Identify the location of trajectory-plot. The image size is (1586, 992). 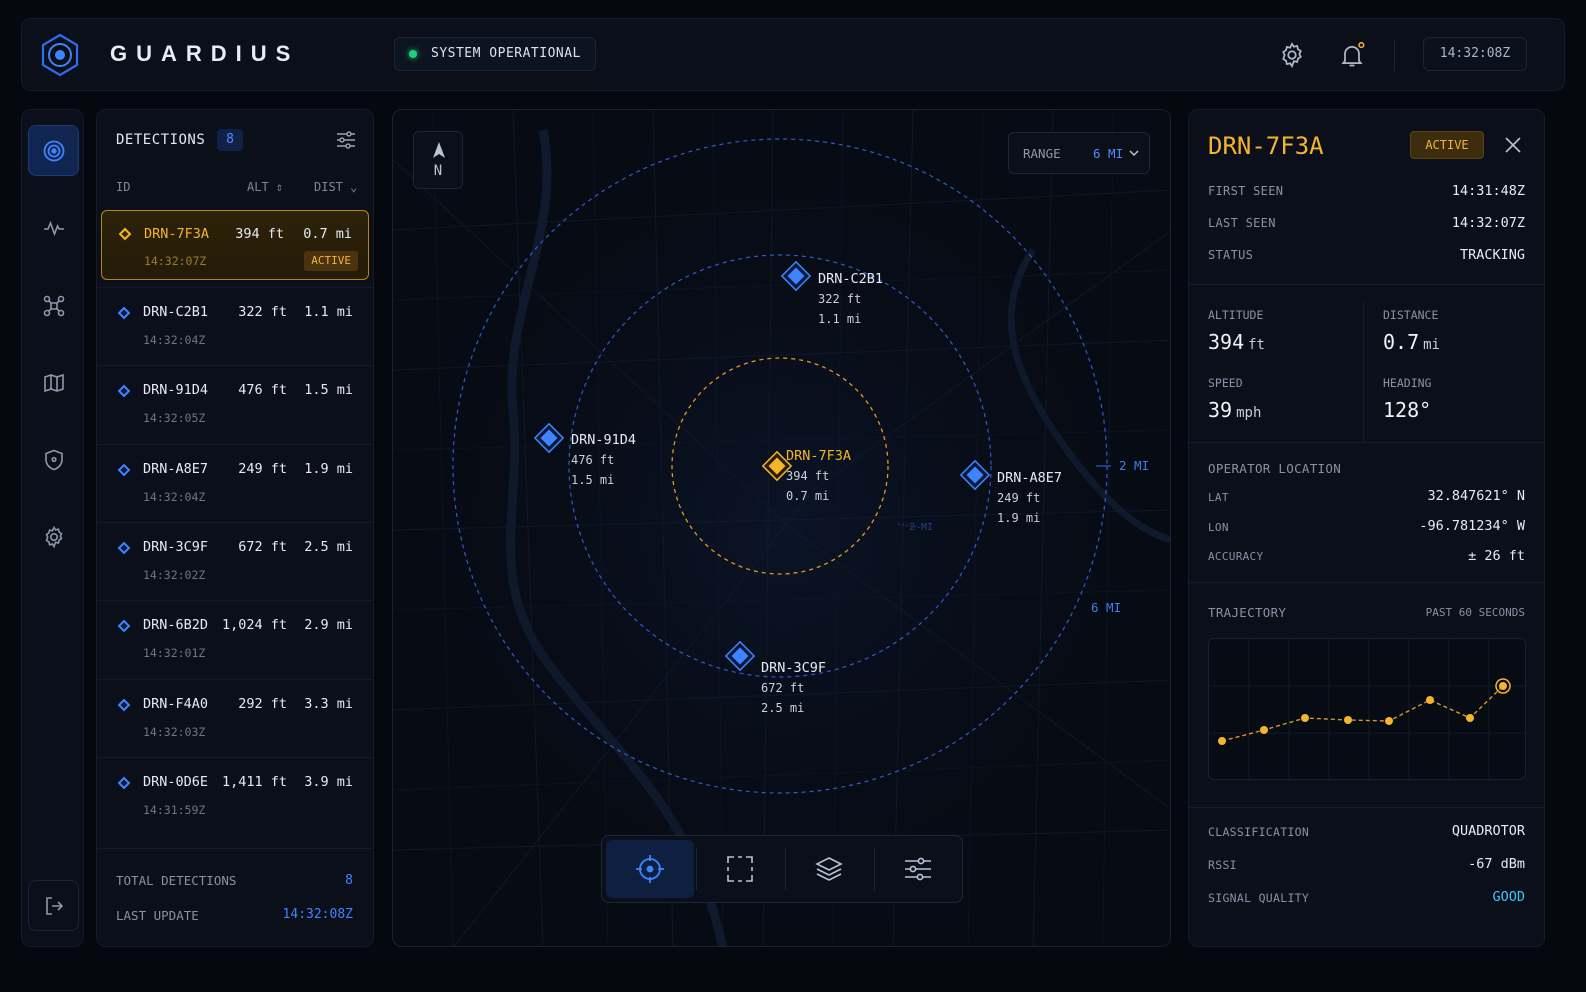
(1368, 710).